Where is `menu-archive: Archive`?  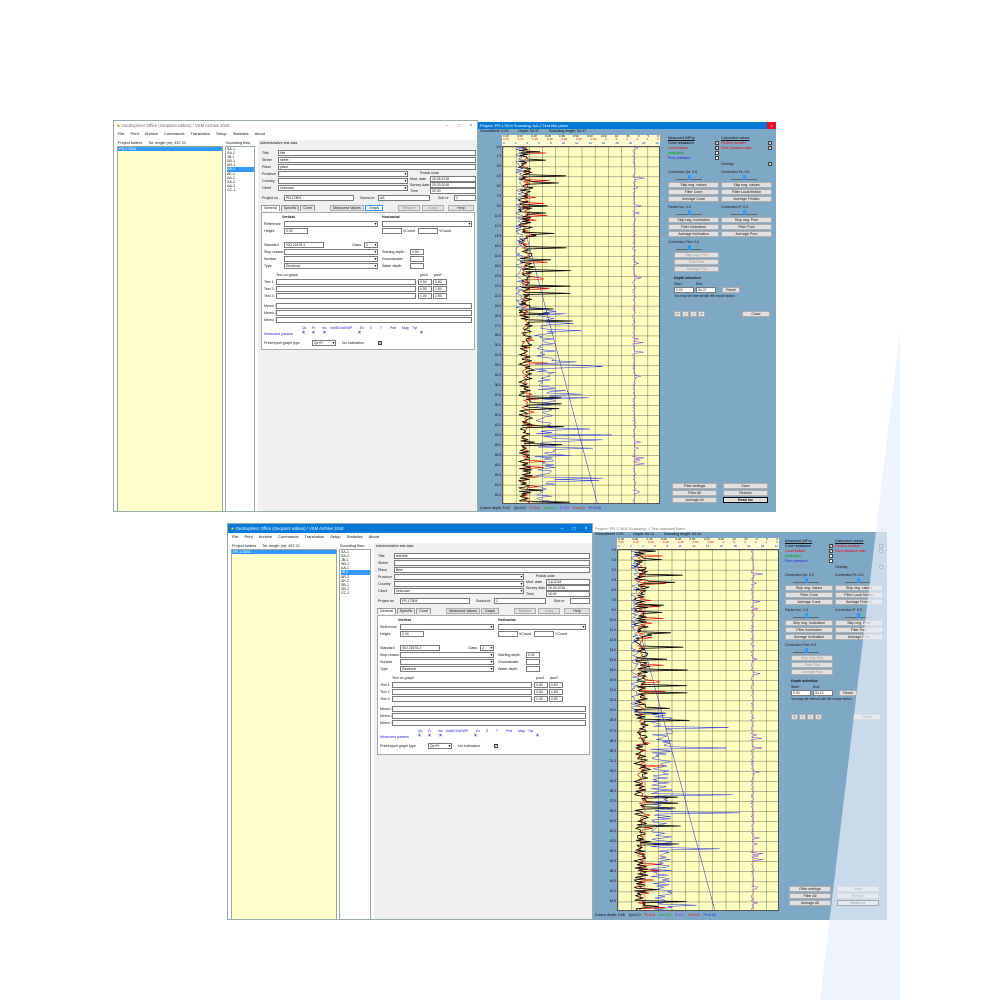
menu-archive: Archive is located at coordinates (265, 536).